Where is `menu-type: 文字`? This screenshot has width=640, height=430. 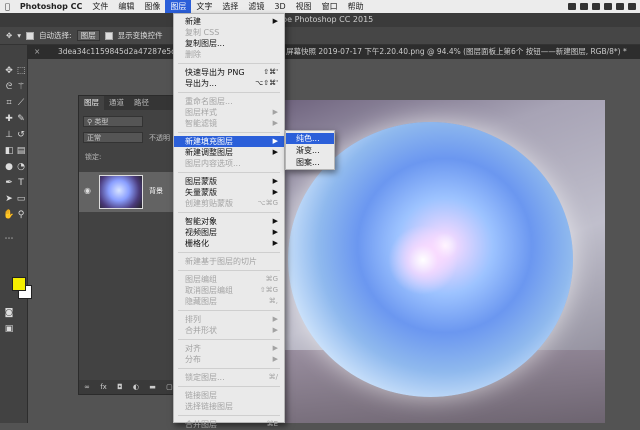 menu-type: 文字 is located at coordinates (204, 6).